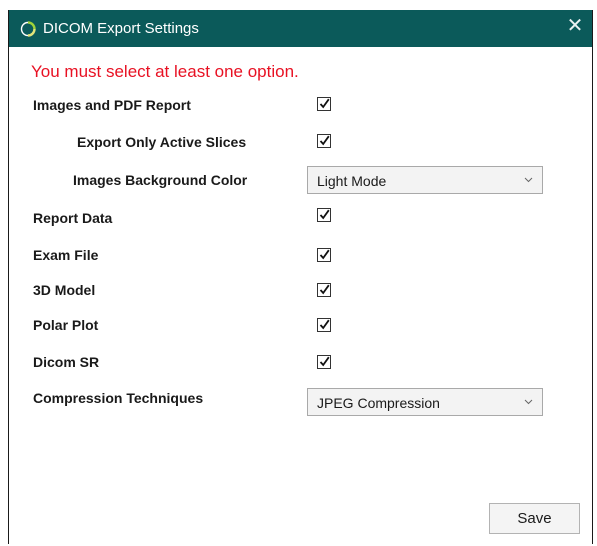  Describe the element at coordinates (66, 325) in the screenshot. I see `option-label-polar-plot: Polar Plot` at that location.